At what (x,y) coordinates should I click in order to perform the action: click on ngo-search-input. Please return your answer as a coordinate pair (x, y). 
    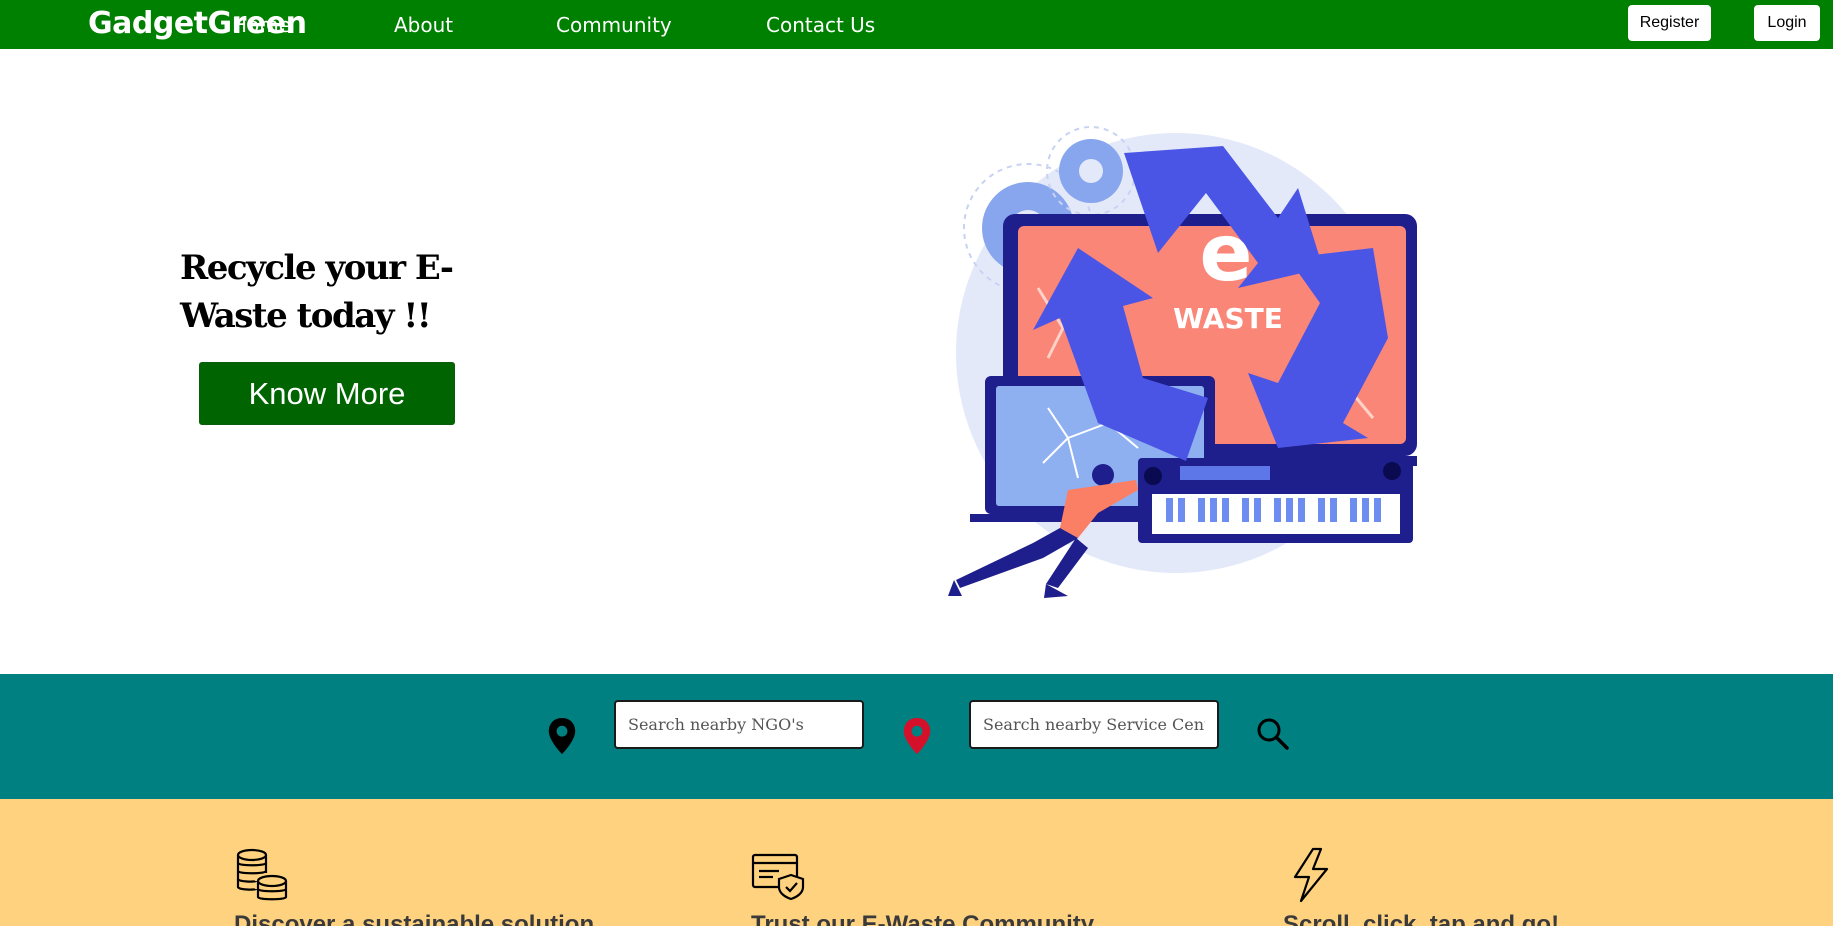
    Looking at the image, I should click on (739, 724).